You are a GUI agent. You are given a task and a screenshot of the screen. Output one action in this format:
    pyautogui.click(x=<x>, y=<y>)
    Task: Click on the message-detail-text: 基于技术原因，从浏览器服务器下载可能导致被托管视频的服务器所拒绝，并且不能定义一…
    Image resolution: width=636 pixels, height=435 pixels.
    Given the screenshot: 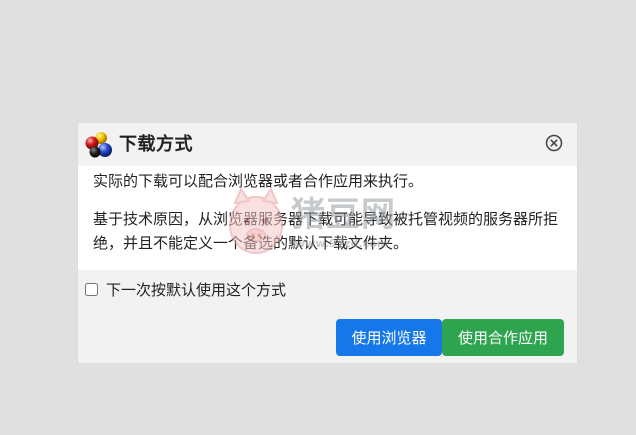 What is the action you would take?
    pyautogui.click(x=326, y=231)
    